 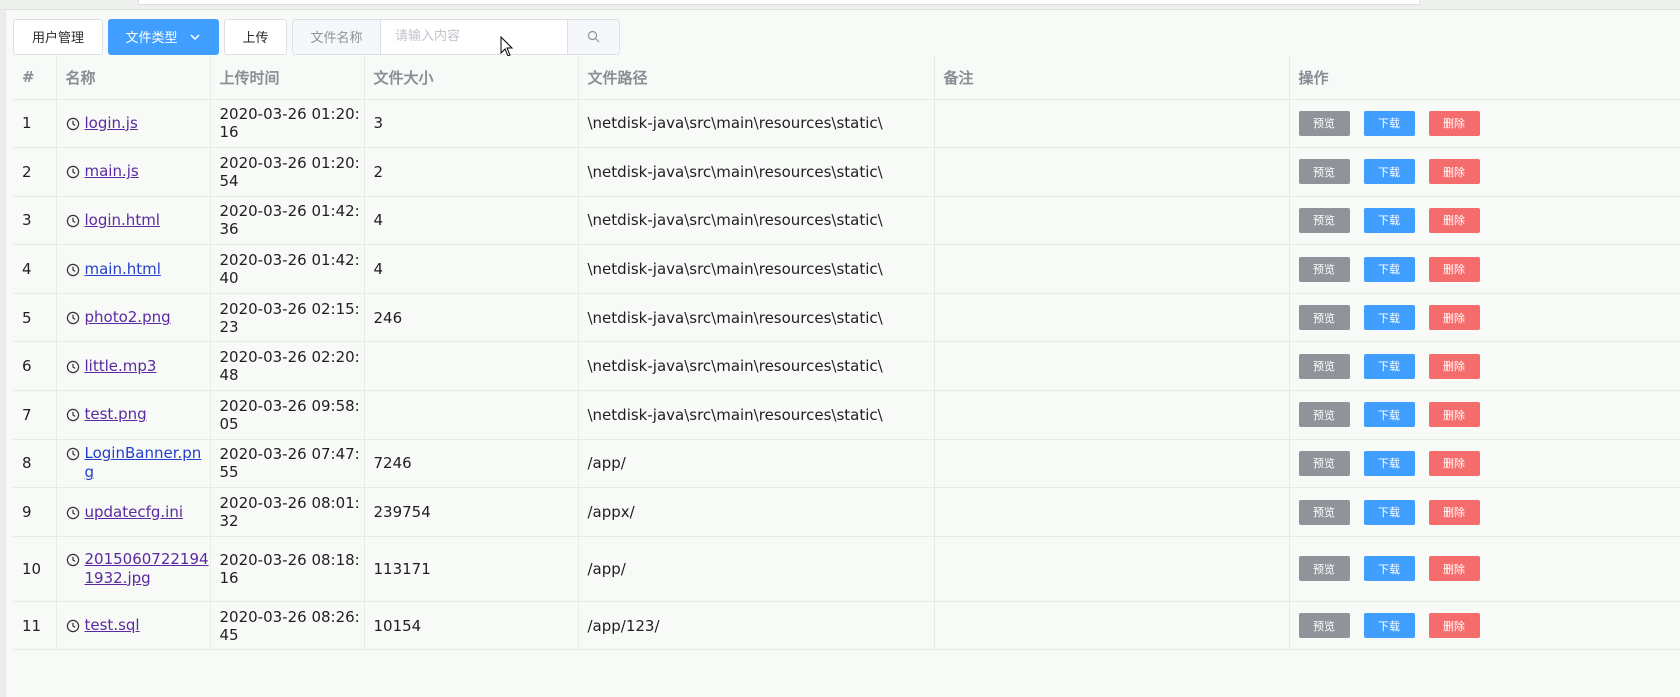 I want to click on header-file-size: 文件大小, so click(x=471, y=78).